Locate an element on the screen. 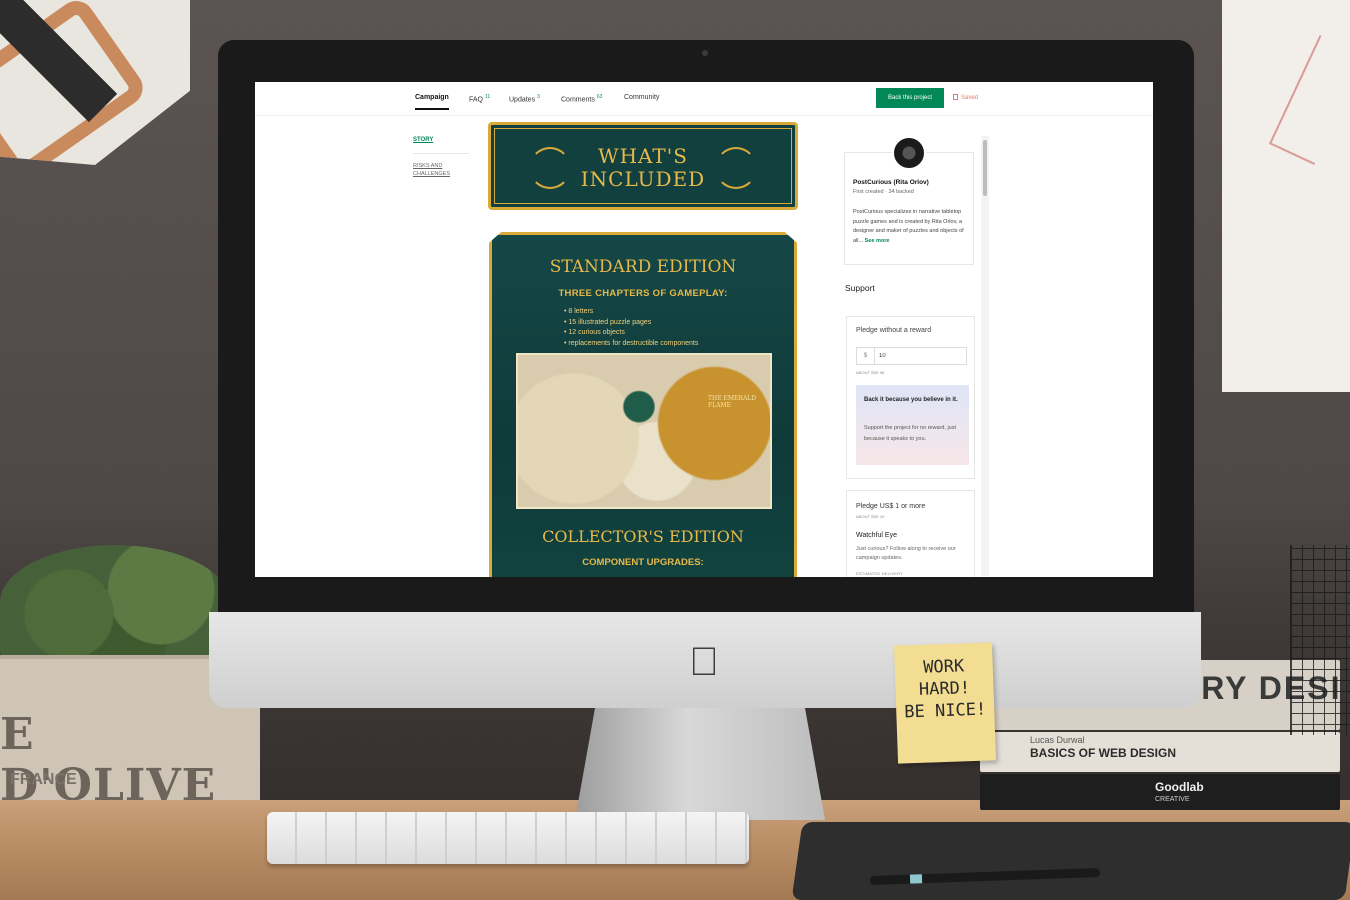 This screenshot has height=900, width=1350. crate-sub: FRANCE is located at coordinates (43, 779).